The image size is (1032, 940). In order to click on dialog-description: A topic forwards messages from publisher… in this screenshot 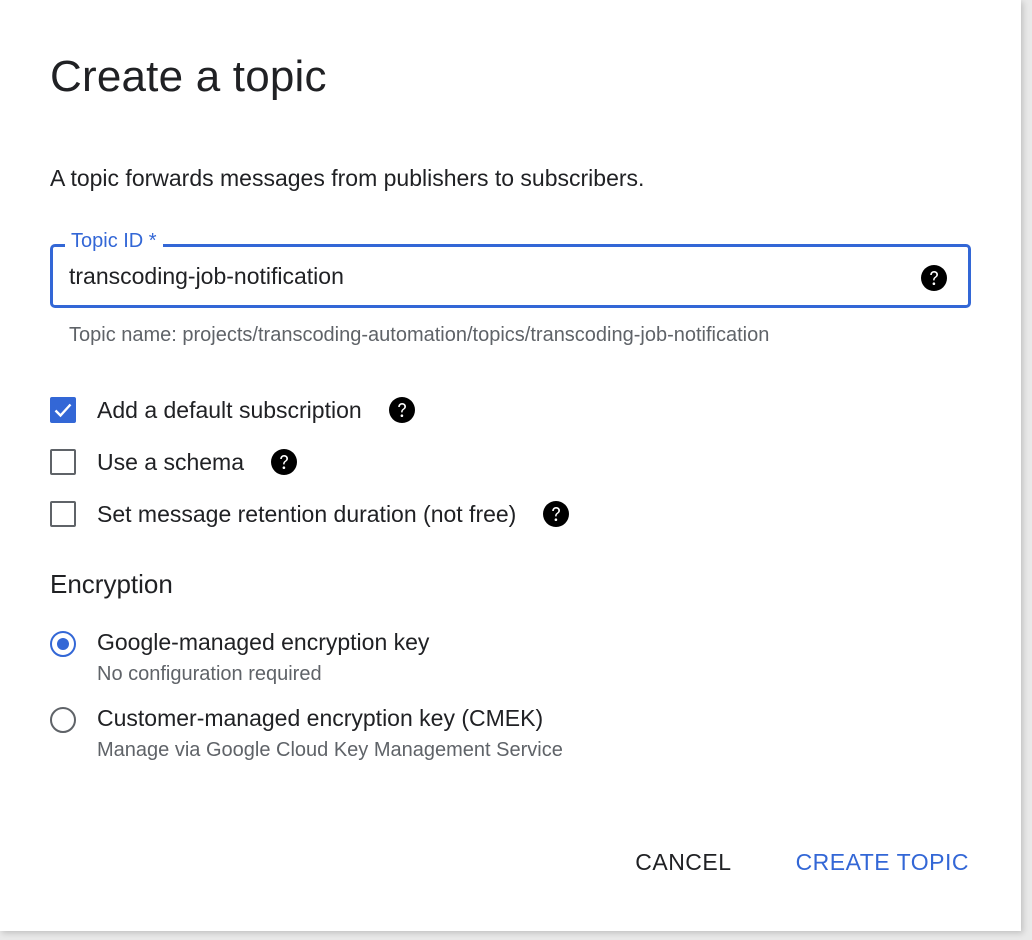, I will do `click(347, 178)`.